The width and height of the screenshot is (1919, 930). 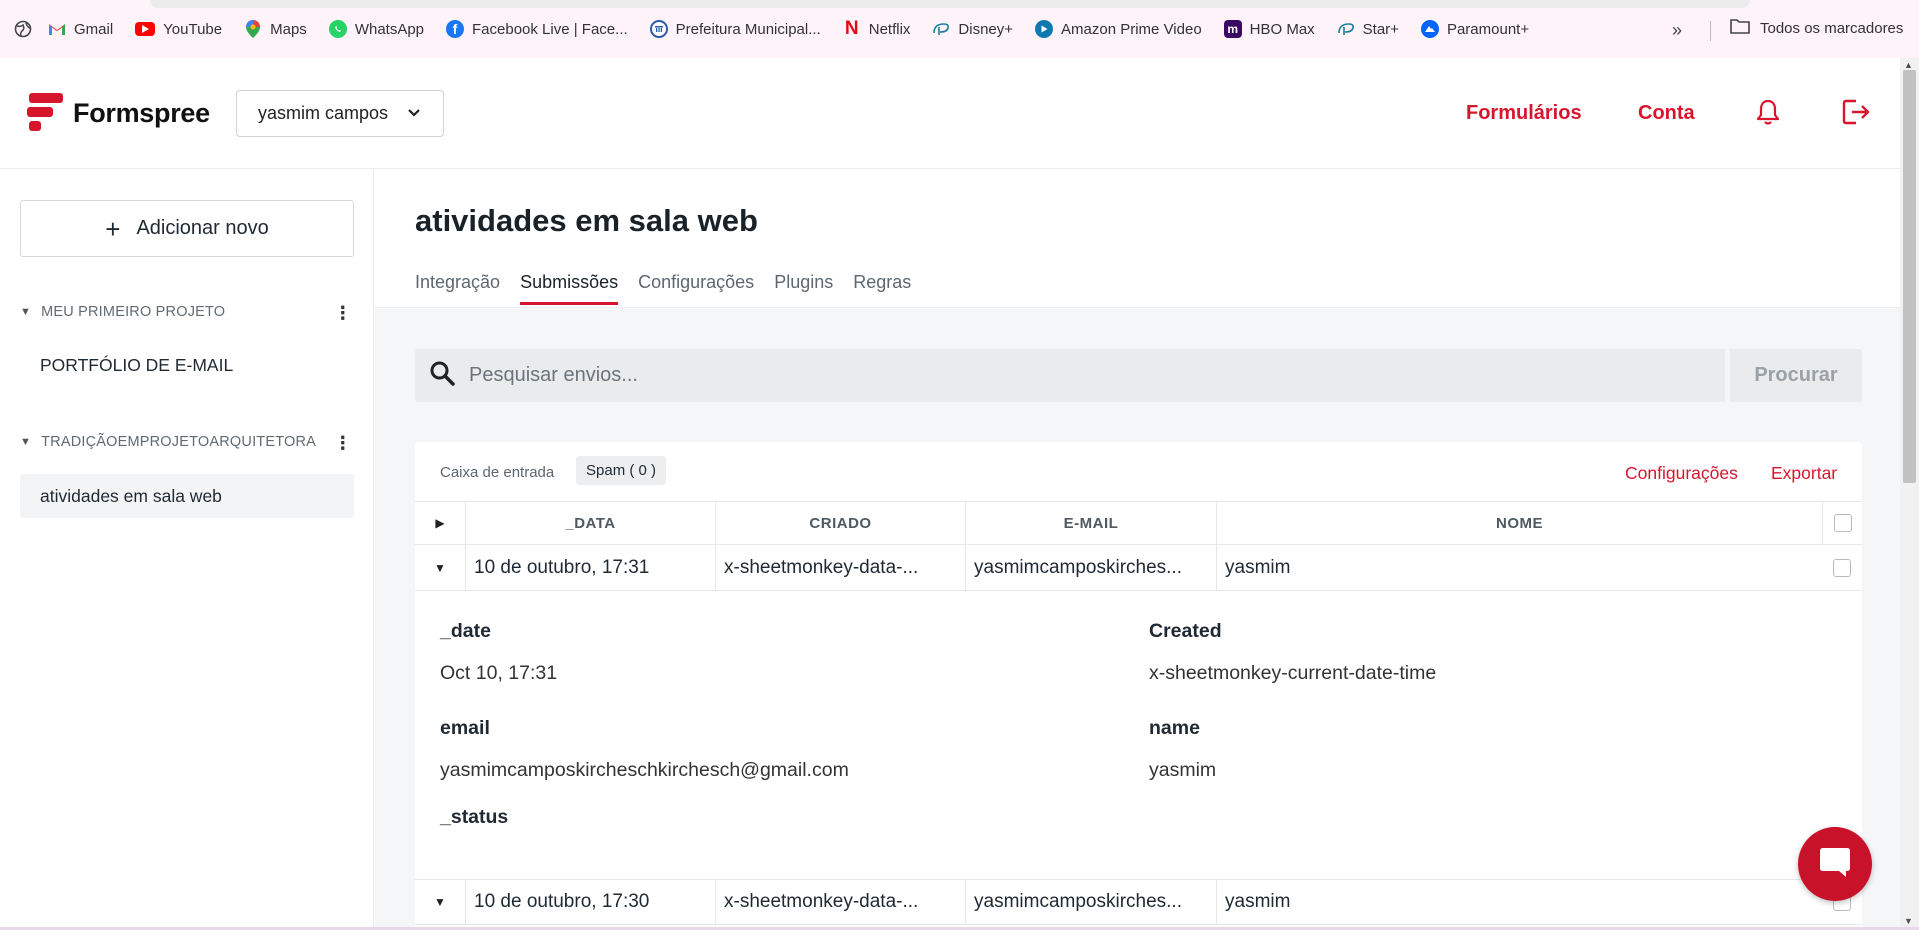 I want to click on bookmark-maps: Maps, so click(x=275, y=29).